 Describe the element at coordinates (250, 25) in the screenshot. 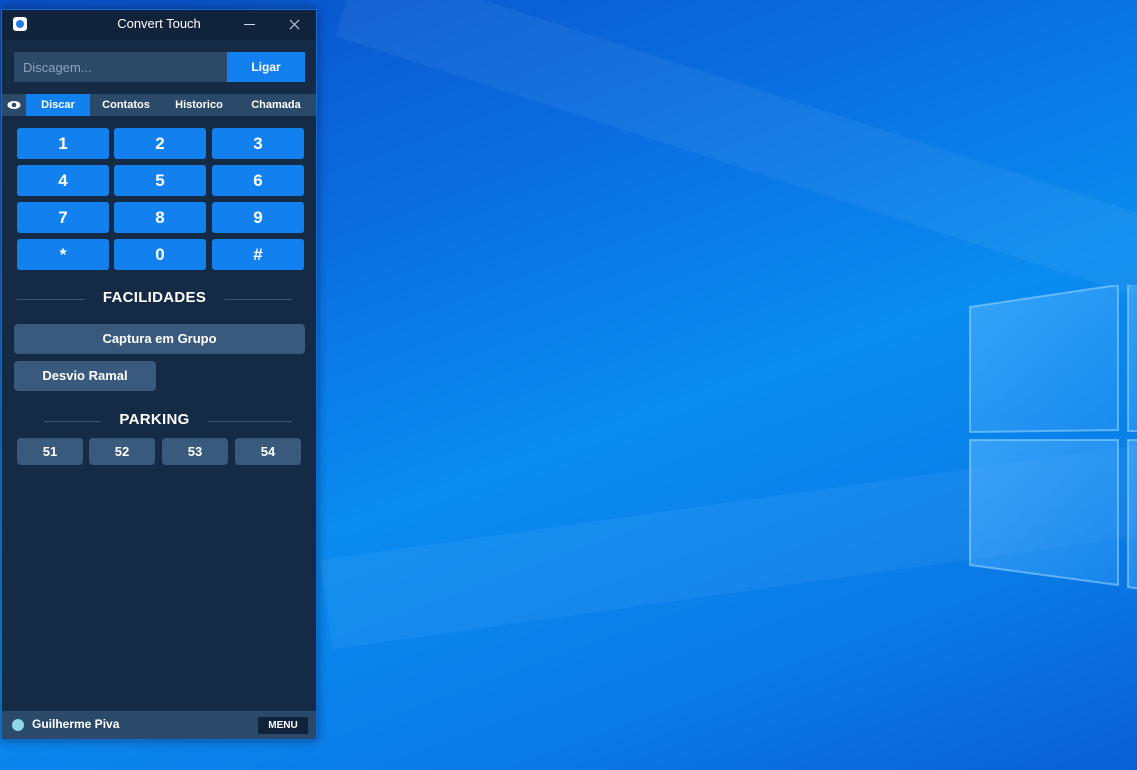

I see `minimize-button` at that location.